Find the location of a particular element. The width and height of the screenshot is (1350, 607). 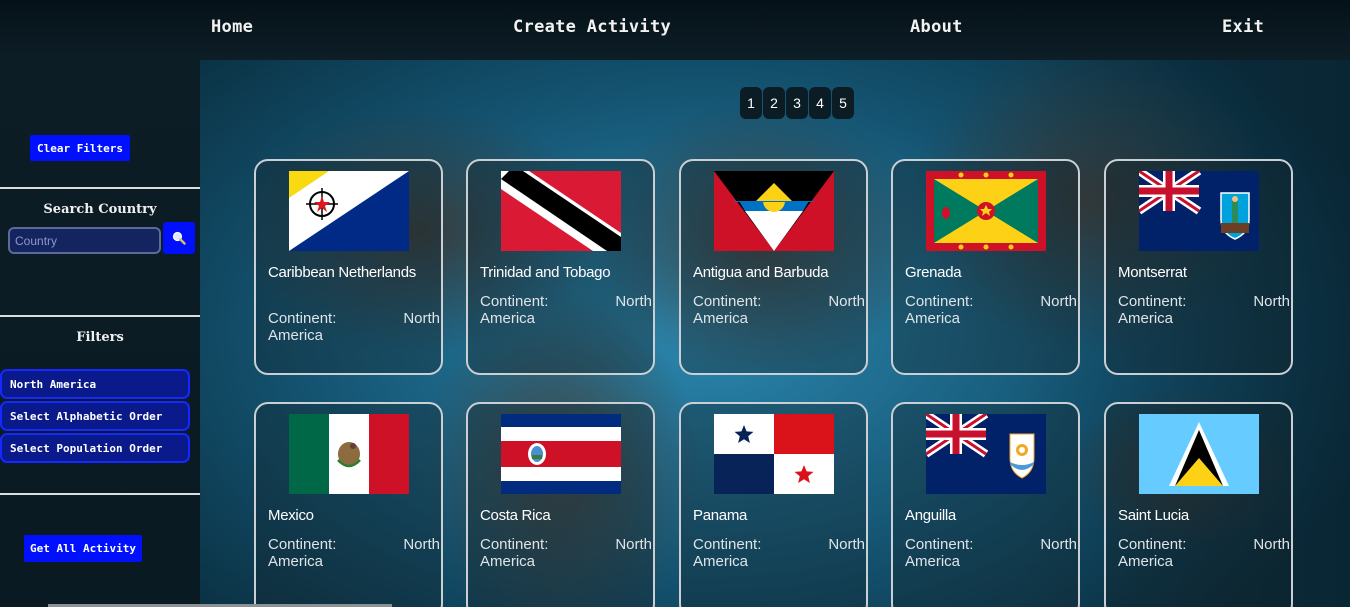

country-name: Caribbean Netherlands is located at coordinates (342, 272).